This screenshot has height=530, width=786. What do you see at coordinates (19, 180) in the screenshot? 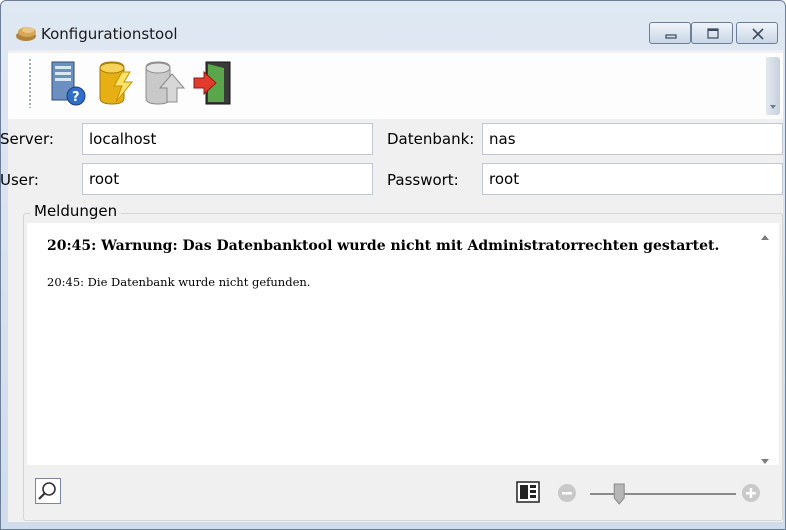
I see `user-label: User:` at bounding box center [19, 180].